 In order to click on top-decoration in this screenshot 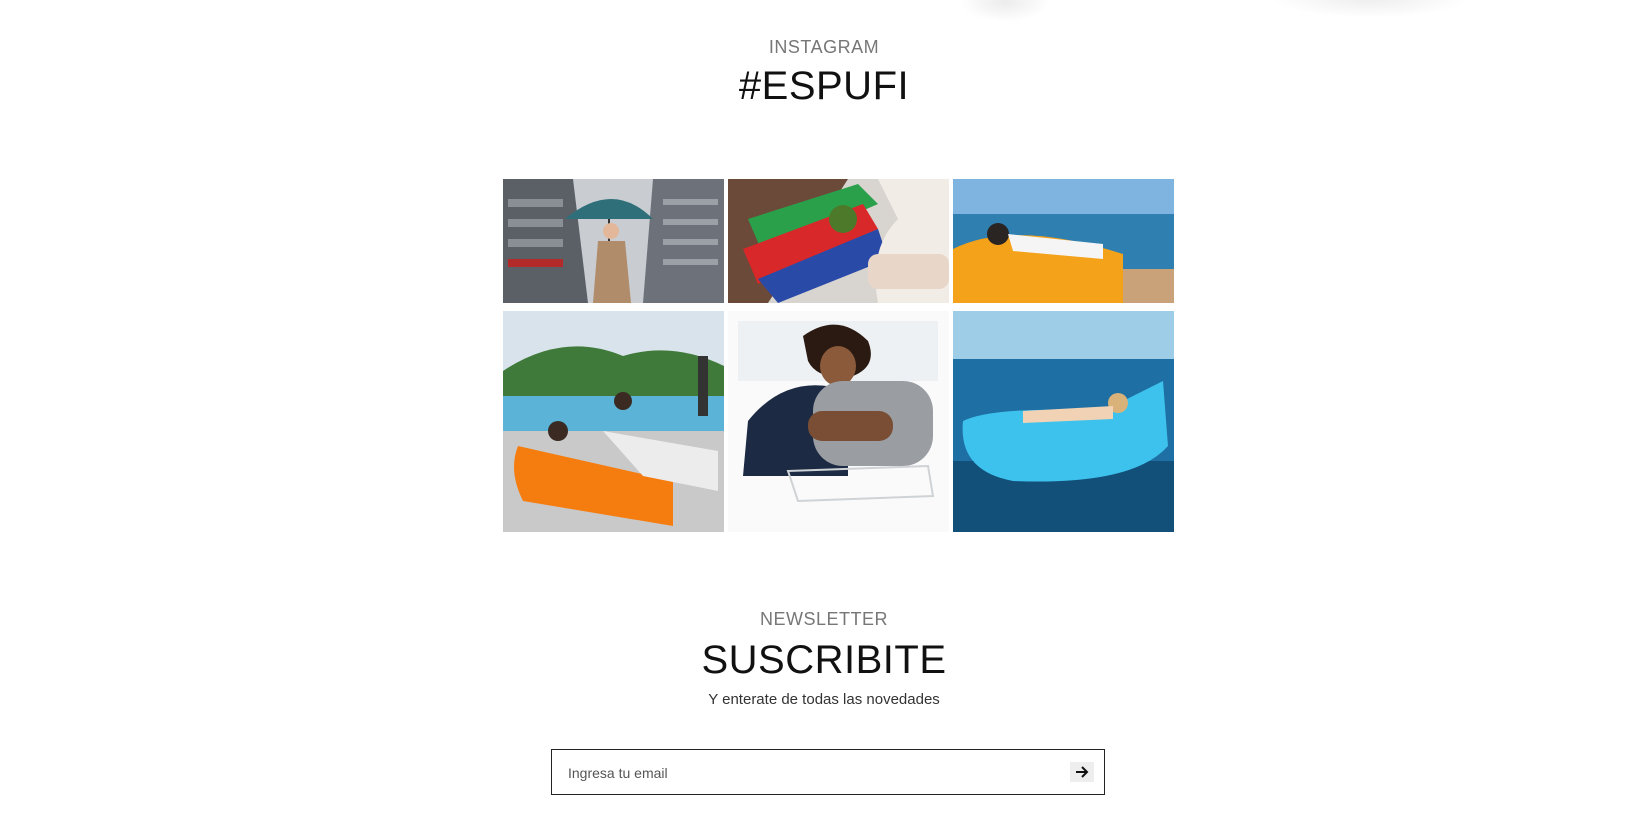, I will do `click(1220, 15)`.